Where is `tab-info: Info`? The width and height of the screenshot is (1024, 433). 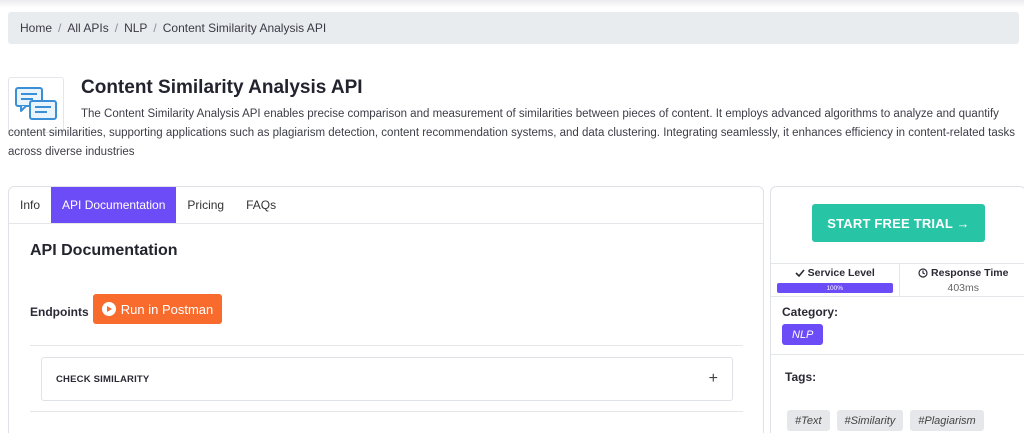 tab-info: Info is located at coordinates (30, 205).